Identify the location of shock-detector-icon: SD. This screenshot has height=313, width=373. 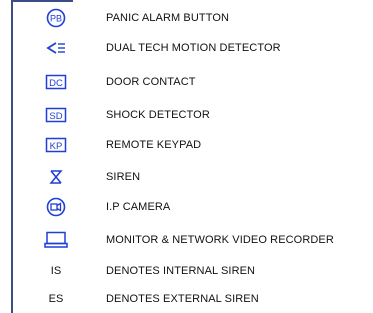
(56, 115).